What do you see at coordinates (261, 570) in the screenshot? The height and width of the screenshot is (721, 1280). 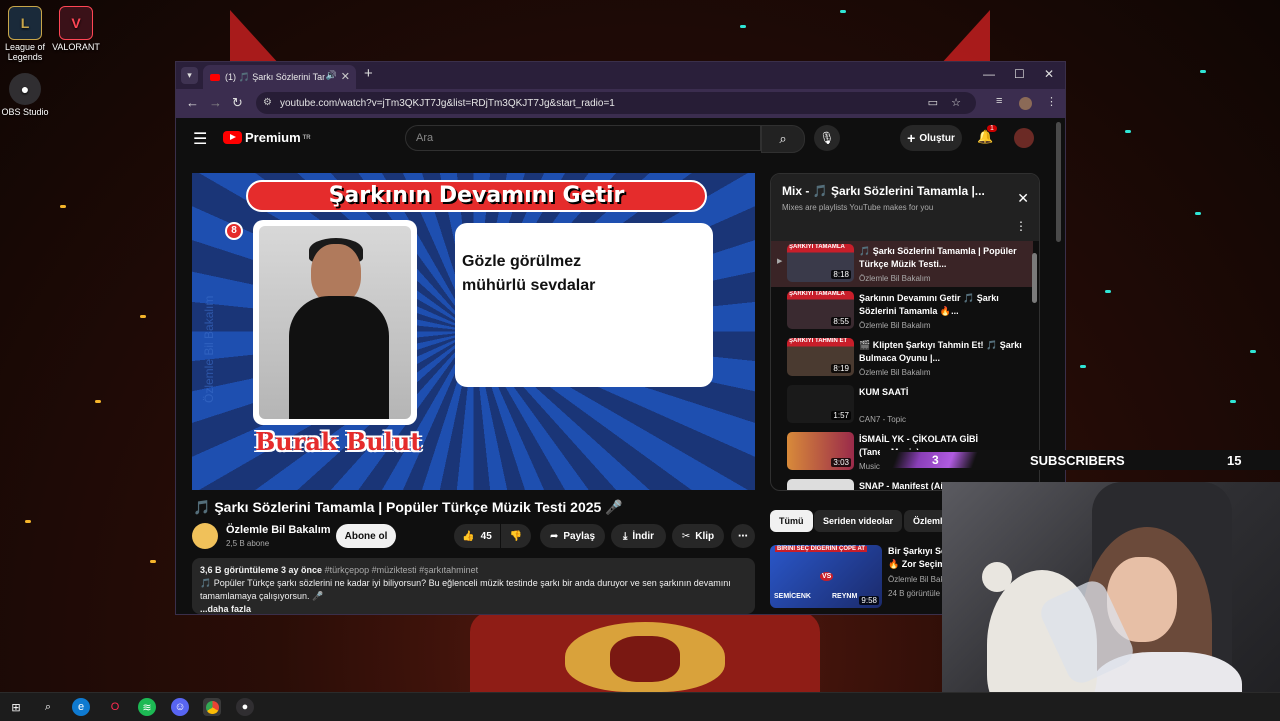 I see `view-count: 3,6 B görüntüleme 3 ay önce` at bounding box center [261, 570].